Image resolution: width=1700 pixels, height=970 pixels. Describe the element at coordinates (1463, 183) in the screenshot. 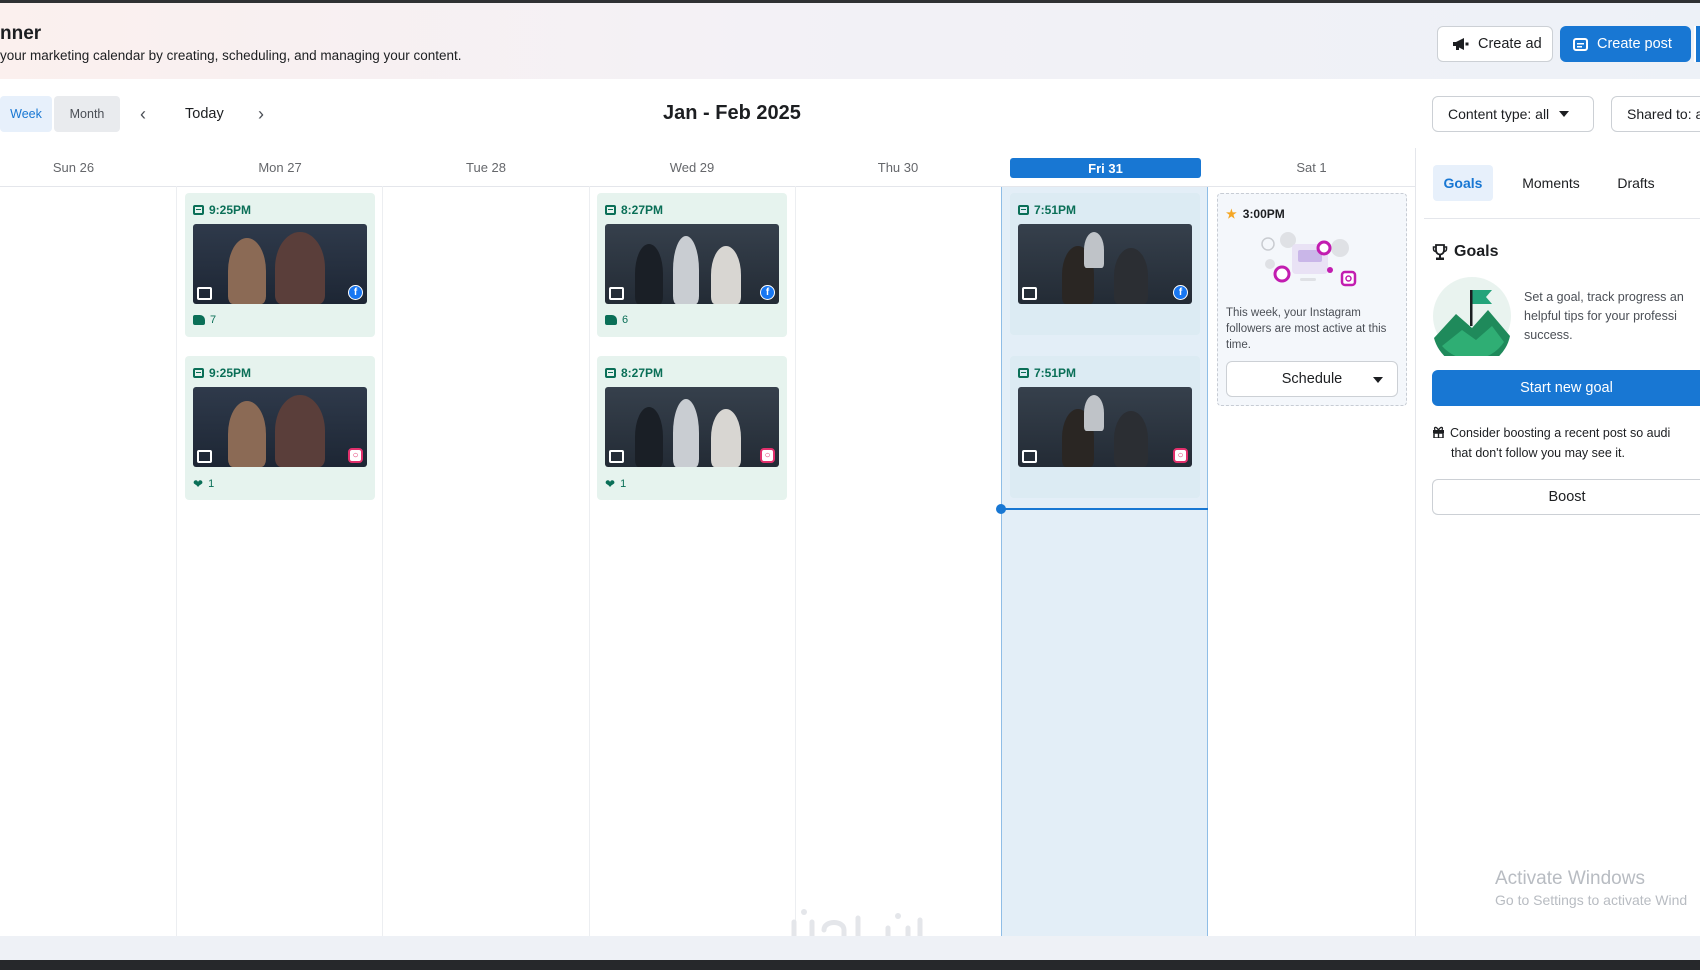

I see `tab-goals: Goals` at that location.